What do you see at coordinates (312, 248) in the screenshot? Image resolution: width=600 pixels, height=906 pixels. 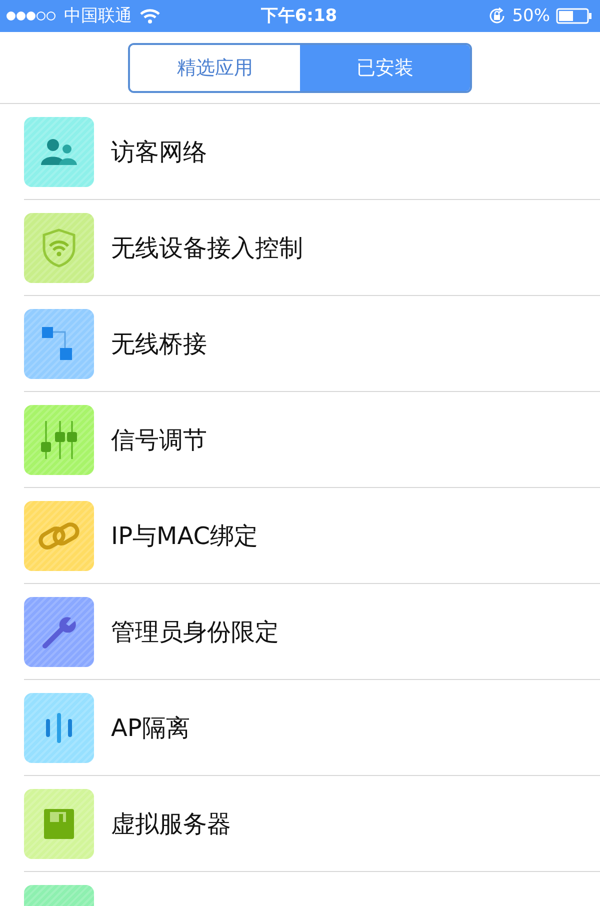 I see `list-item: 无线设备接入控制` at bounding box center [312, 248].